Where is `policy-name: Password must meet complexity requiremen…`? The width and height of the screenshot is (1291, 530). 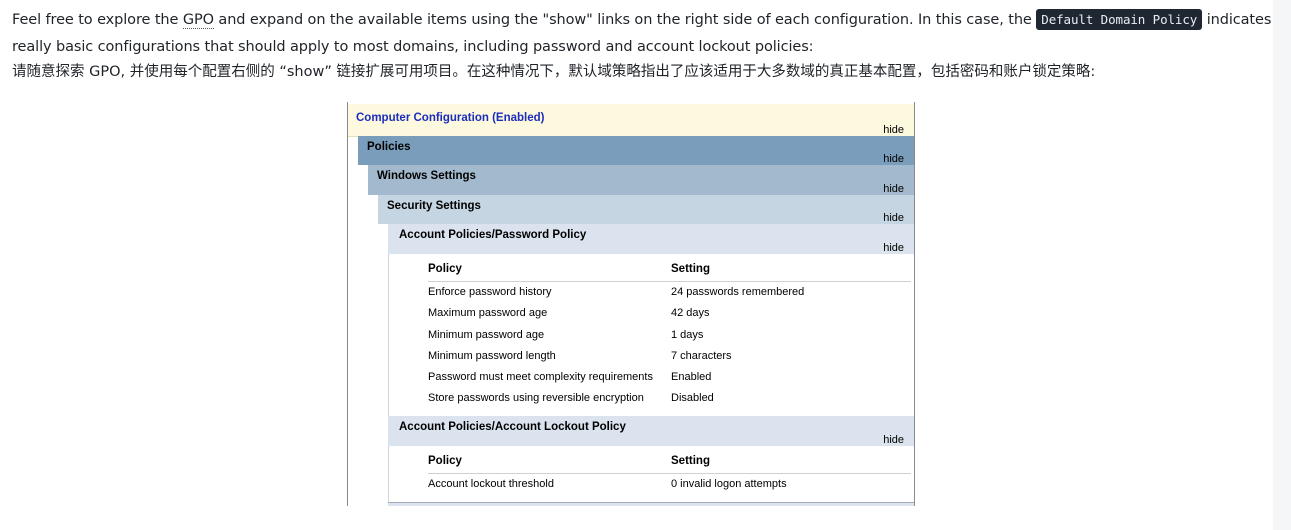
policy-name: Password must meet complexity requiremen… is located at coordinates (540, 377).